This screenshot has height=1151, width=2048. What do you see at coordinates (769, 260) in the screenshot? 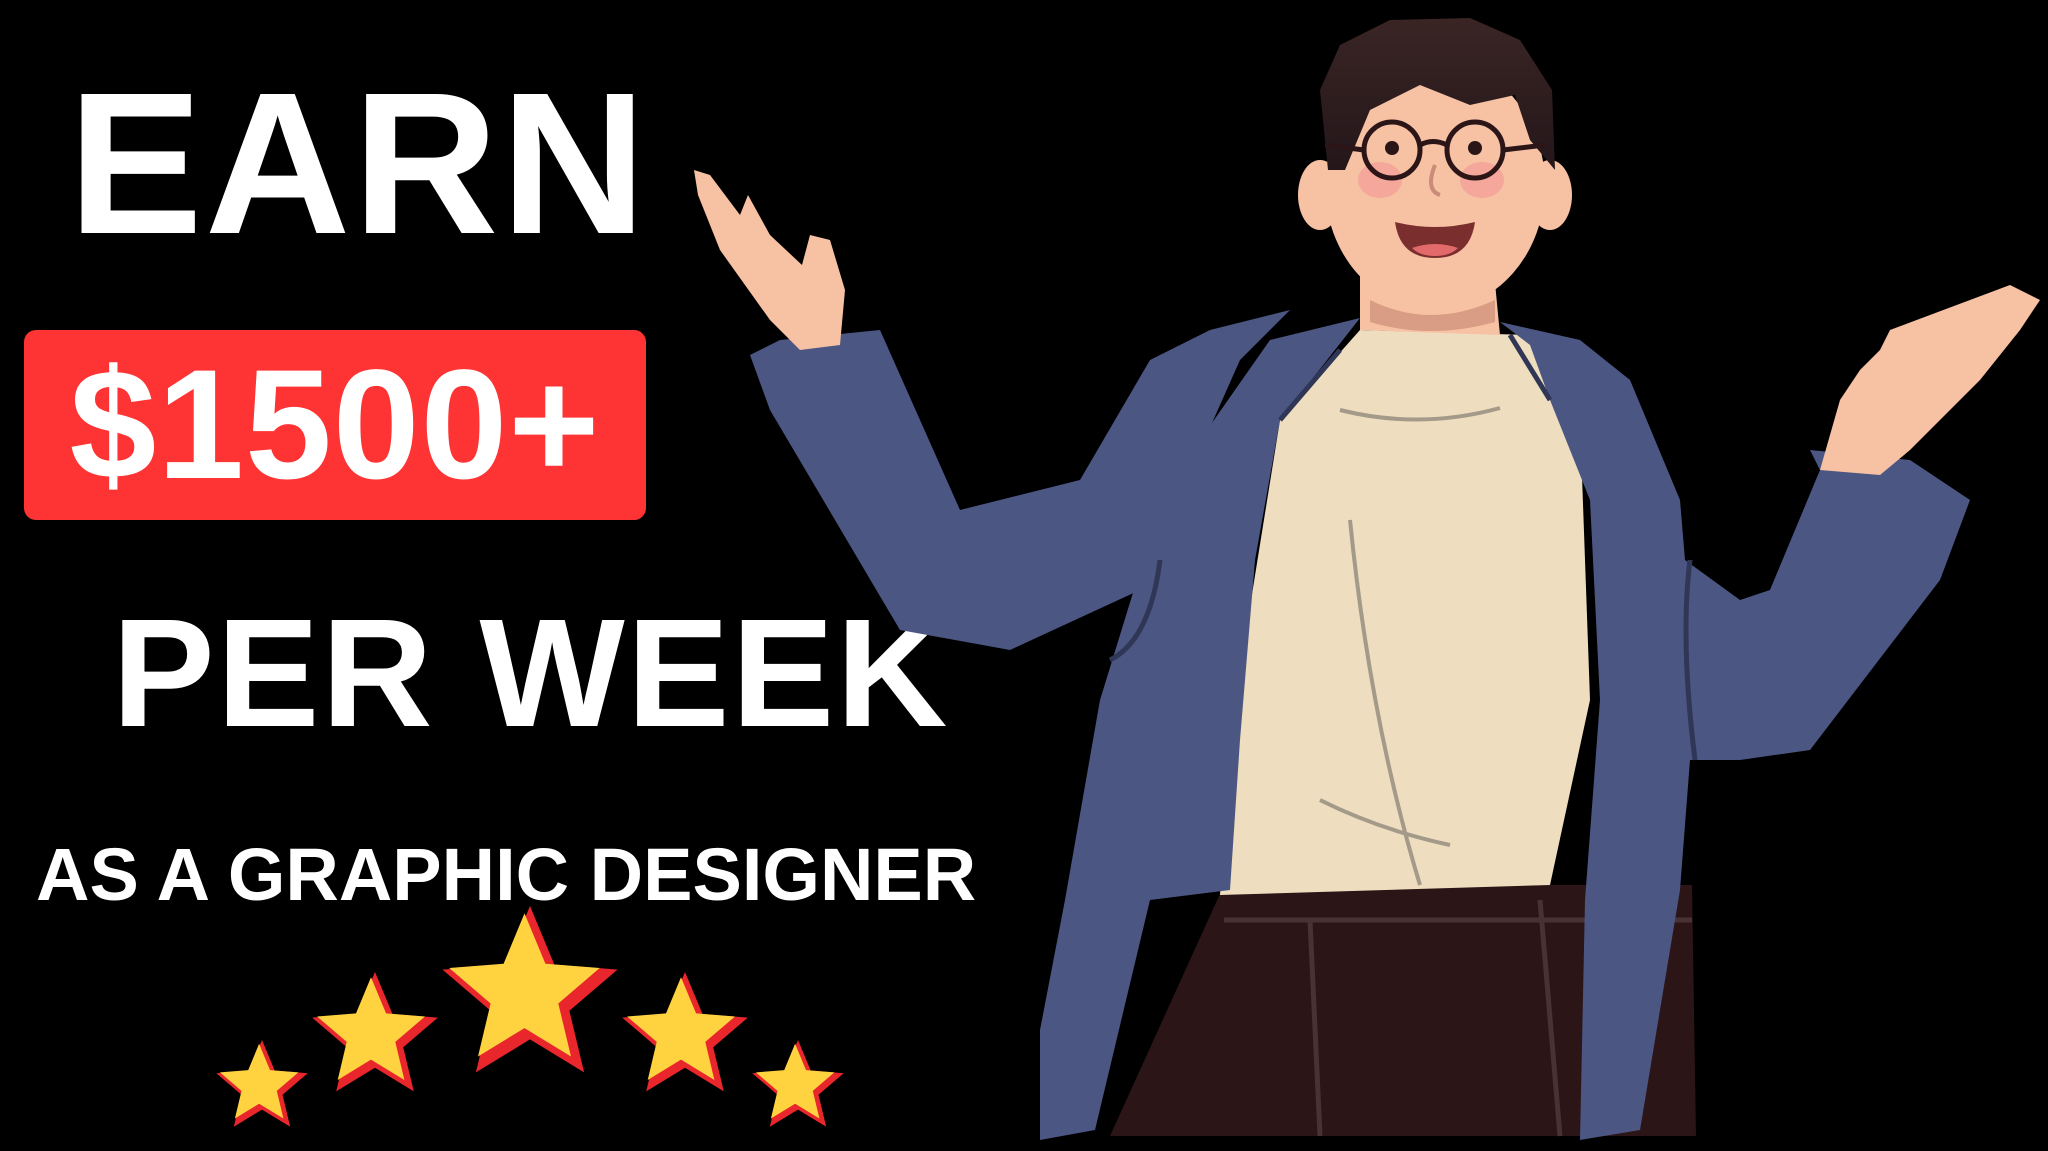
I see `left-hand` at bounding box center [769, 260].